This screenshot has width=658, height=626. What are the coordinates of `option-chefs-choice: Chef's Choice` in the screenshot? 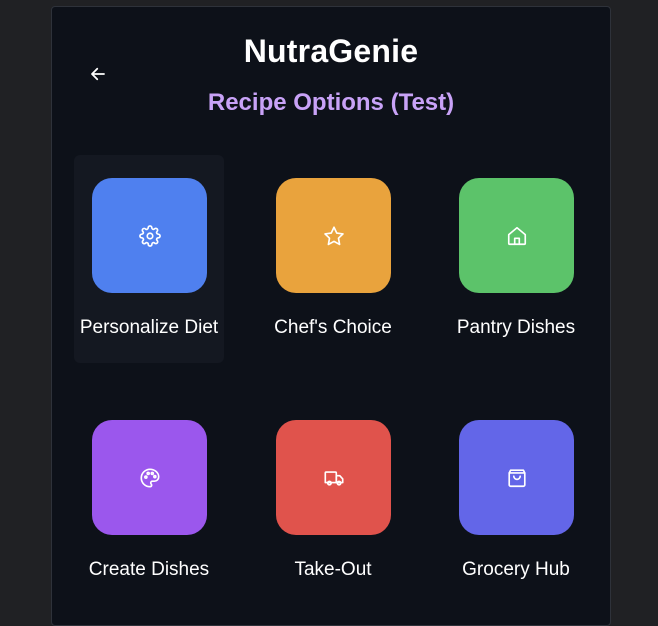 It's located at (333, 259).